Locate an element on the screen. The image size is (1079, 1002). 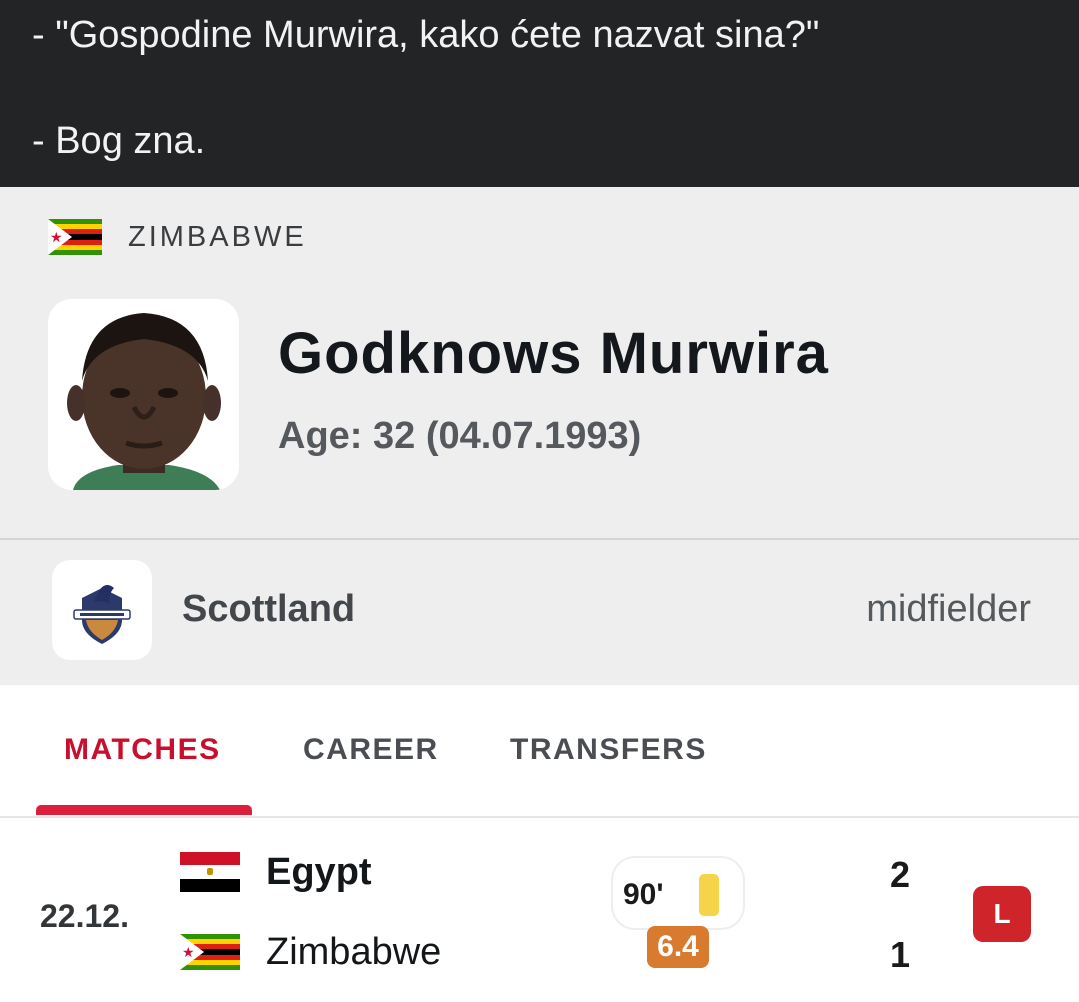
team-name: Scottland is located at coordinates (269, 609).